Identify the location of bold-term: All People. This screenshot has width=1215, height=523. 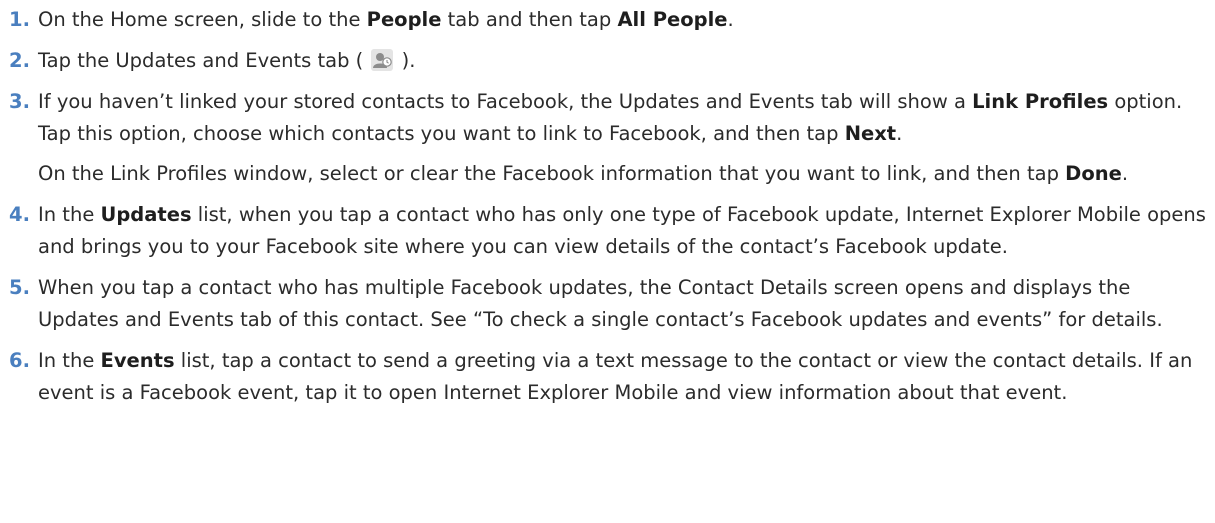
(672, 19).